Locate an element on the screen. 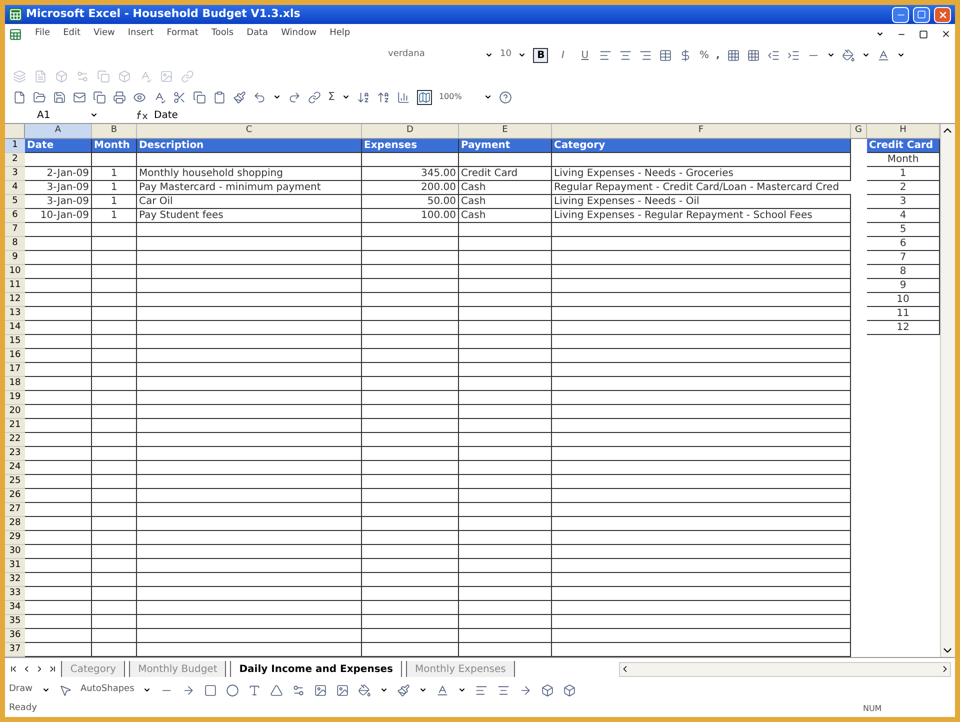 This screenshot has width=960, height=722. row-header: 35 is located at coordinates (15, 622).